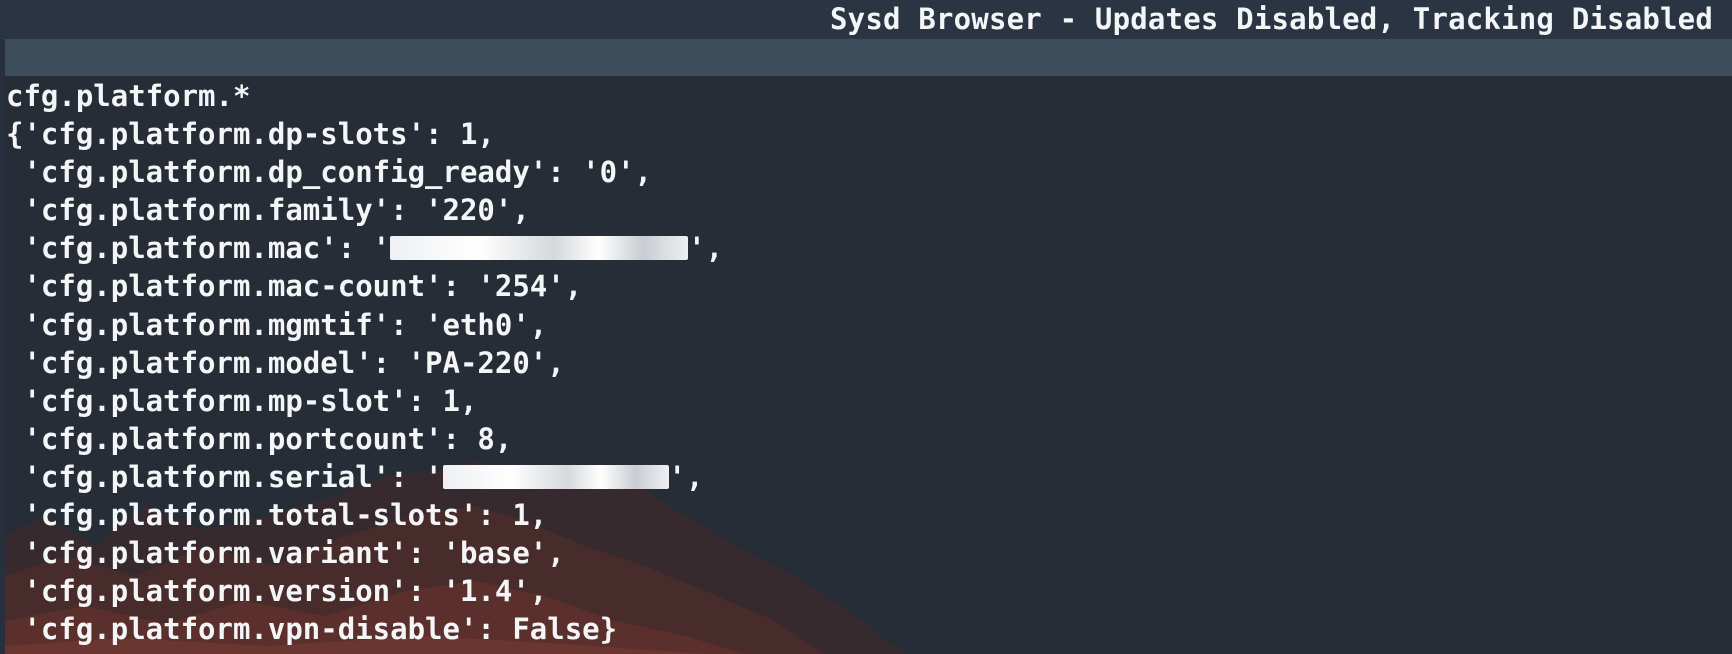  Describe the element at coordinates (268, 210) in the screenshot. I see `output-text: 'cfg.platform.family': '220',` at that location.